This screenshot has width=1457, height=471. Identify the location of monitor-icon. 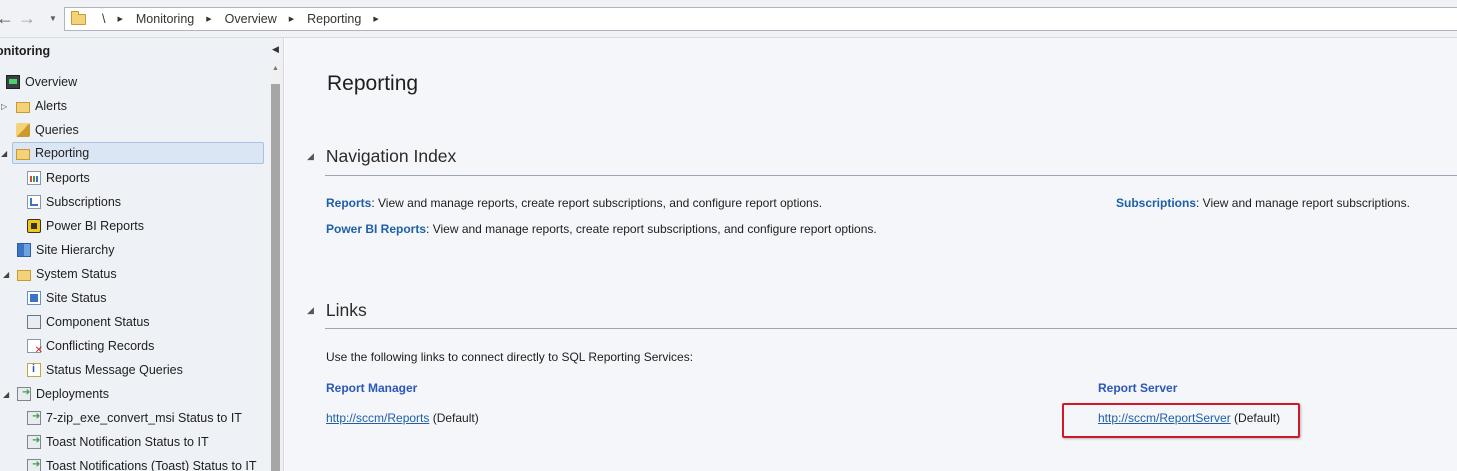
(13, 82).